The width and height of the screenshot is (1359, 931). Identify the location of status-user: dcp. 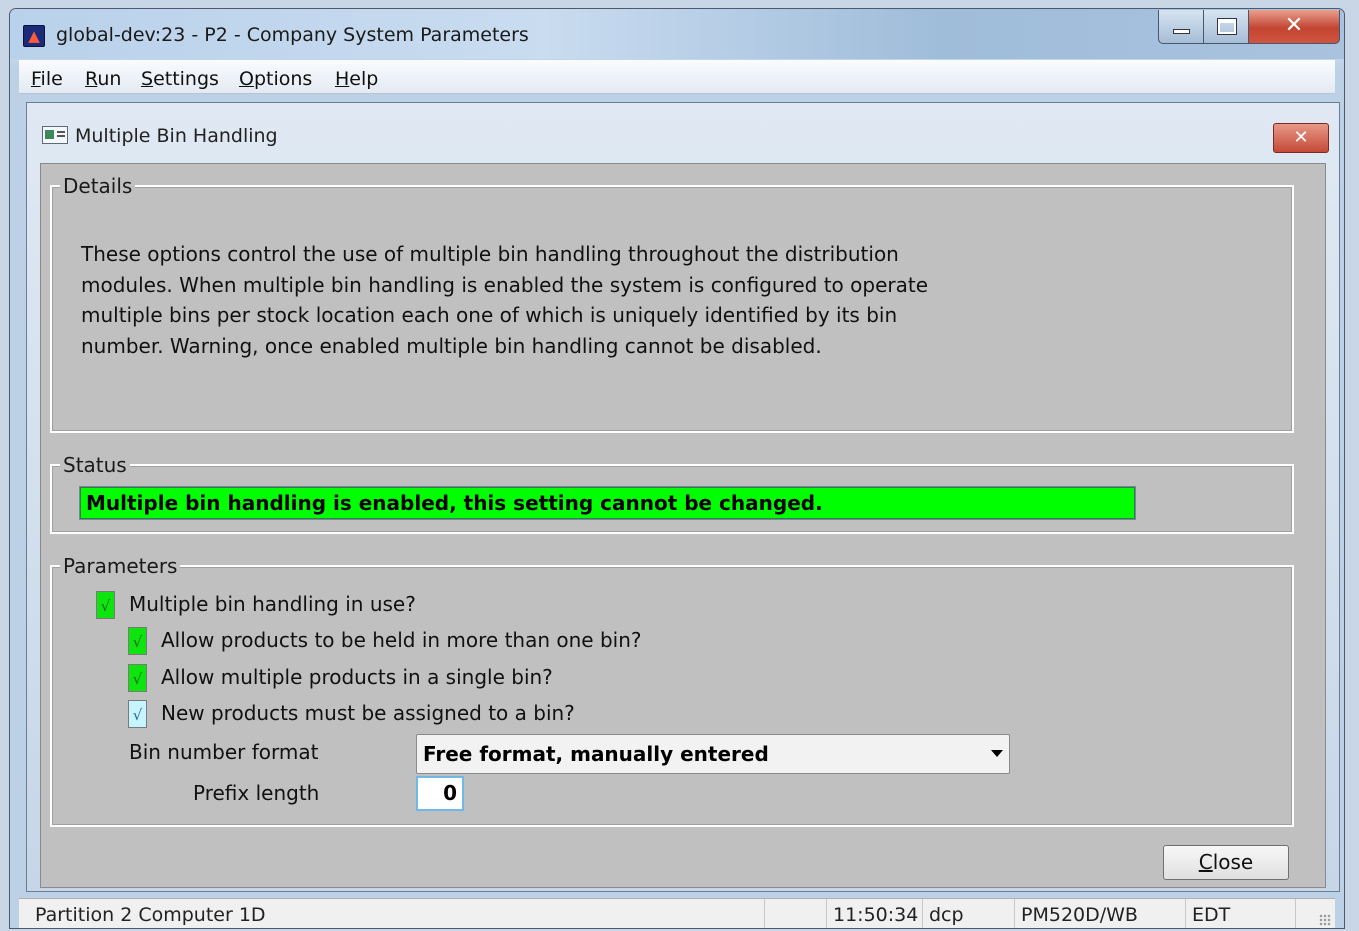
(968, 913).